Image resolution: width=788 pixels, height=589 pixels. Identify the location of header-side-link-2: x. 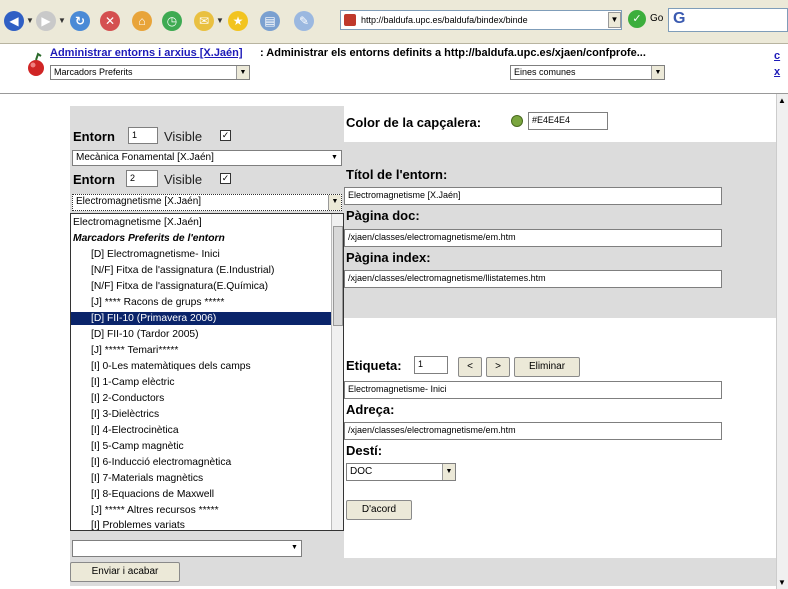
(777, 72).